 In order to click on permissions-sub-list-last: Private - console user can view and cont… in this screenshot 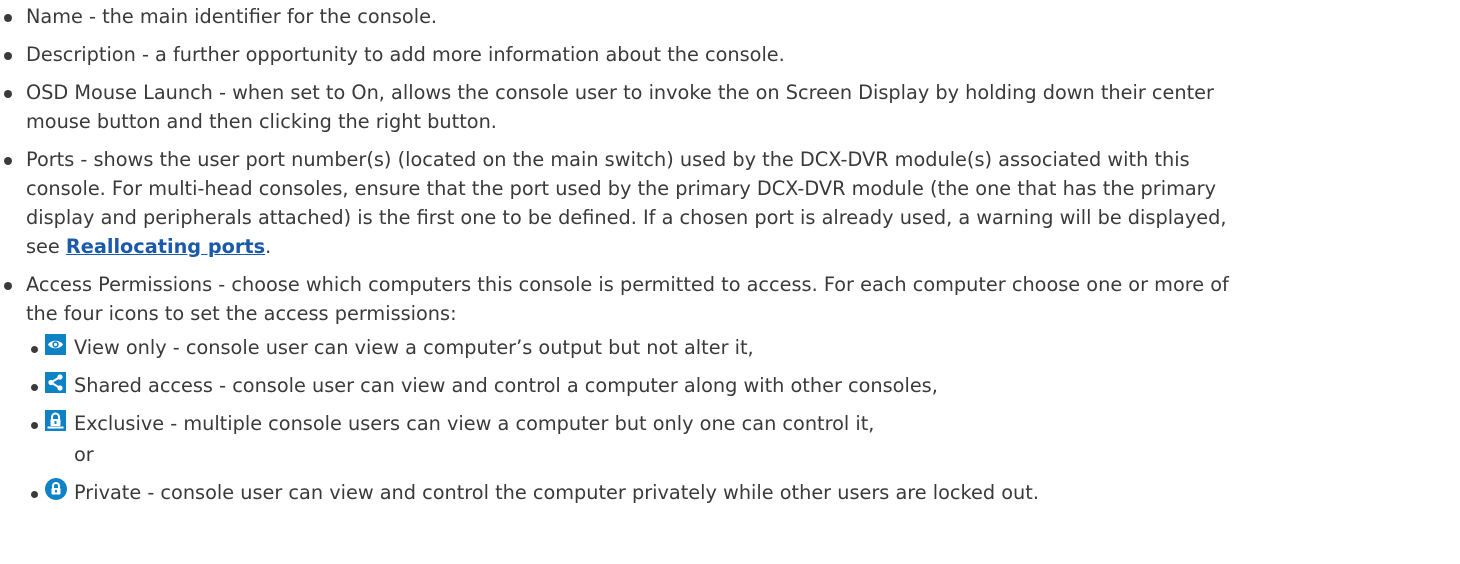, I will do `click(730, 492)`.